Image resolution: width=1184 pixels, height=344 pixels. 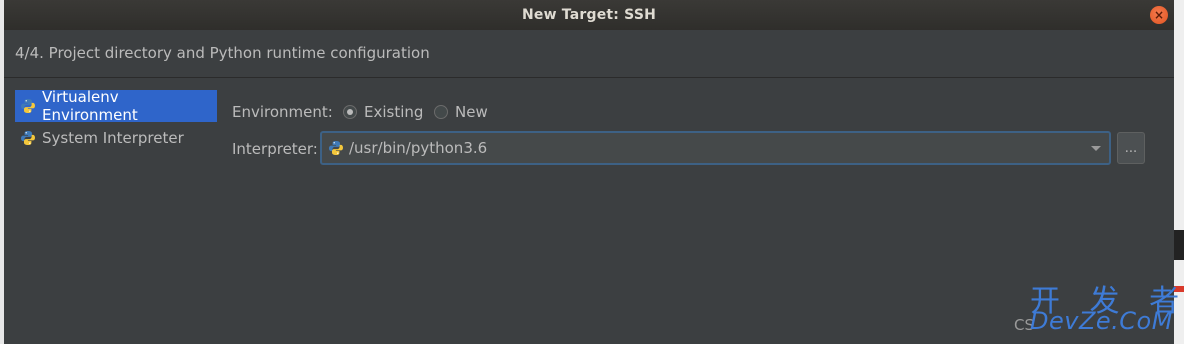 I want to click on sidebar-item-label: System Interpreter, so click(x=113, y=138).